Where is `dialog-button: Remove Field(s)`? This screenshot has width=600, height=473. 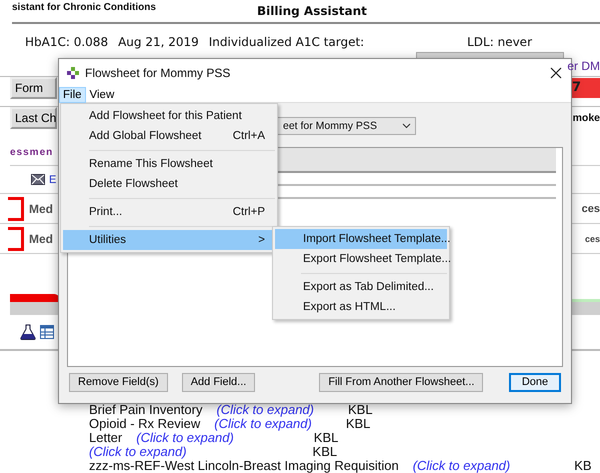
dialog-button: Remove Field(s) is located at coordinates (118, 382).